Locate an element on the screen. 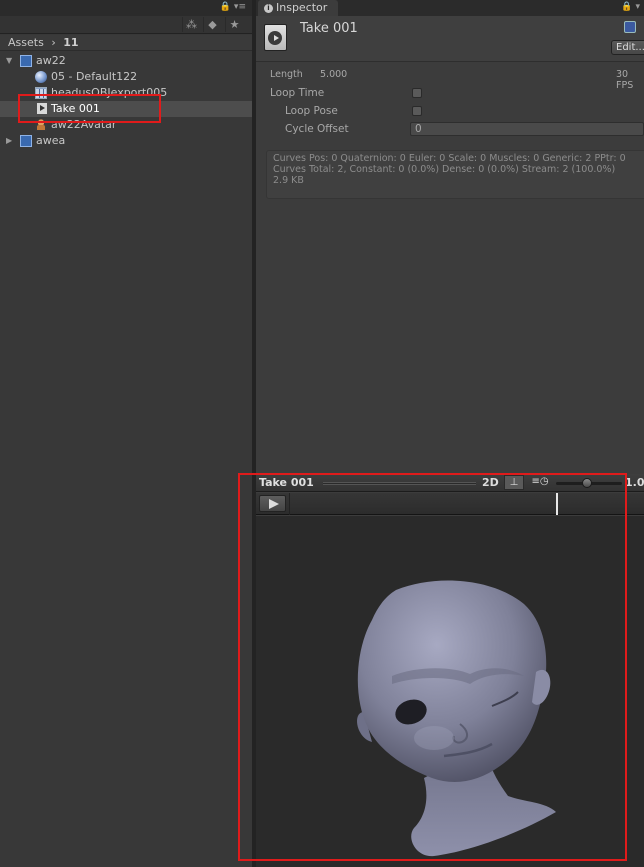  speed-icon: ≡◷ is located at coordinates (540, 482).